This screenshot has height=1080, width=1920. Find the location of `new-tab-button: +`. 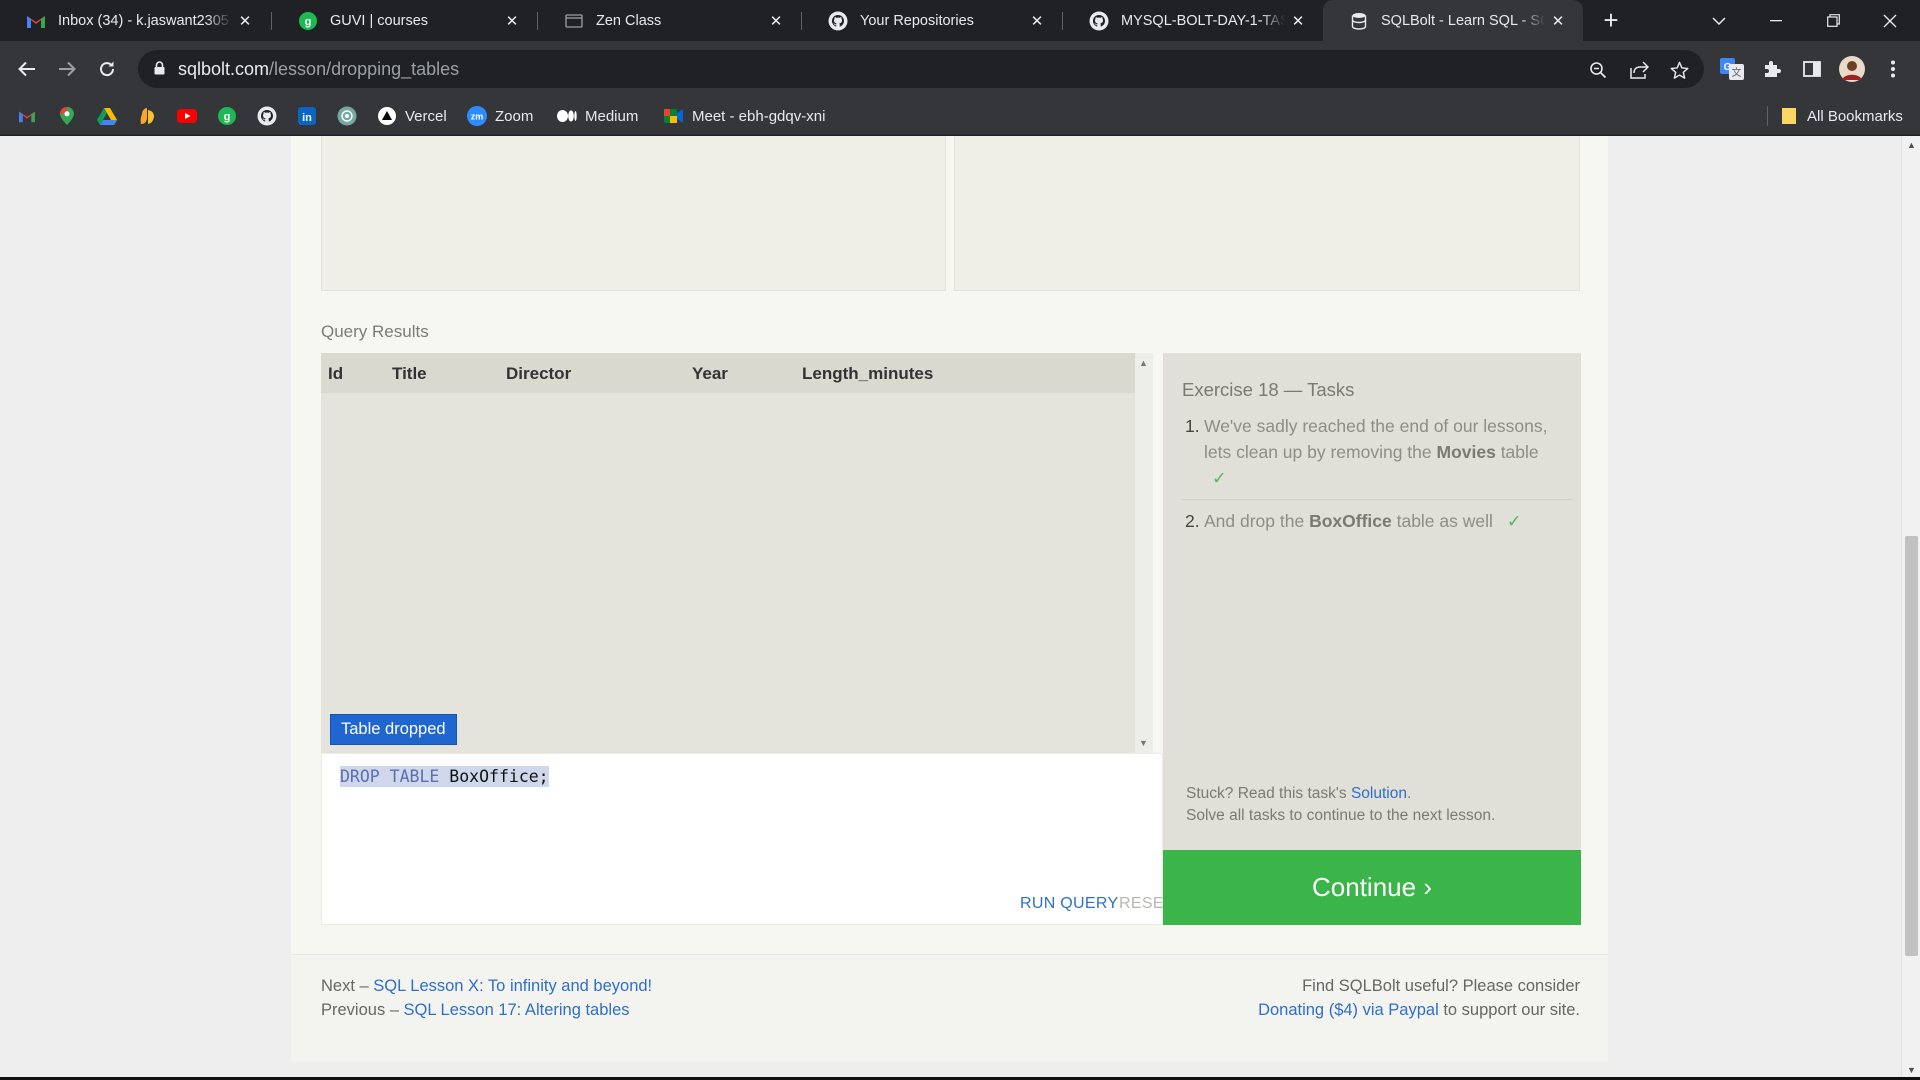

new-tab-button: + is located at coordinates (1611, 20).